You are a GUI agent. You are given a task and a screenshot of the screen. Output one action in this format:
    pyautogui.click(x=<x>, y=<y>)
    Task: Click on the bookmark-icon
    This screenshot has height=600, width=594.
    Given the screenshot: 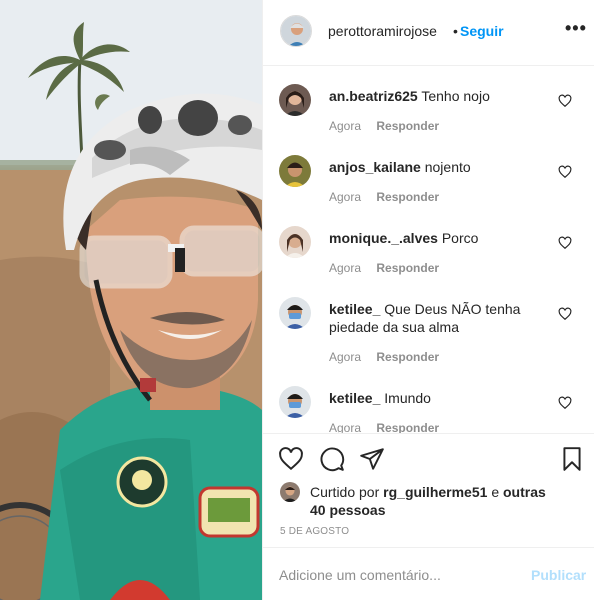 What is the action you would take?
    pyautogui.click(x=572, y=459)
    